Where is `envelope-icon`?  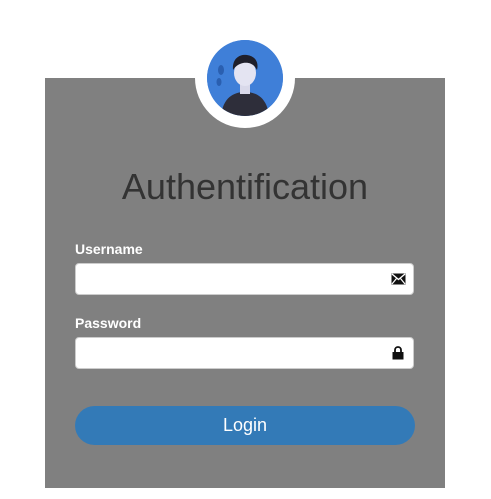 envelope-icon is located at coordinates (398, 279).